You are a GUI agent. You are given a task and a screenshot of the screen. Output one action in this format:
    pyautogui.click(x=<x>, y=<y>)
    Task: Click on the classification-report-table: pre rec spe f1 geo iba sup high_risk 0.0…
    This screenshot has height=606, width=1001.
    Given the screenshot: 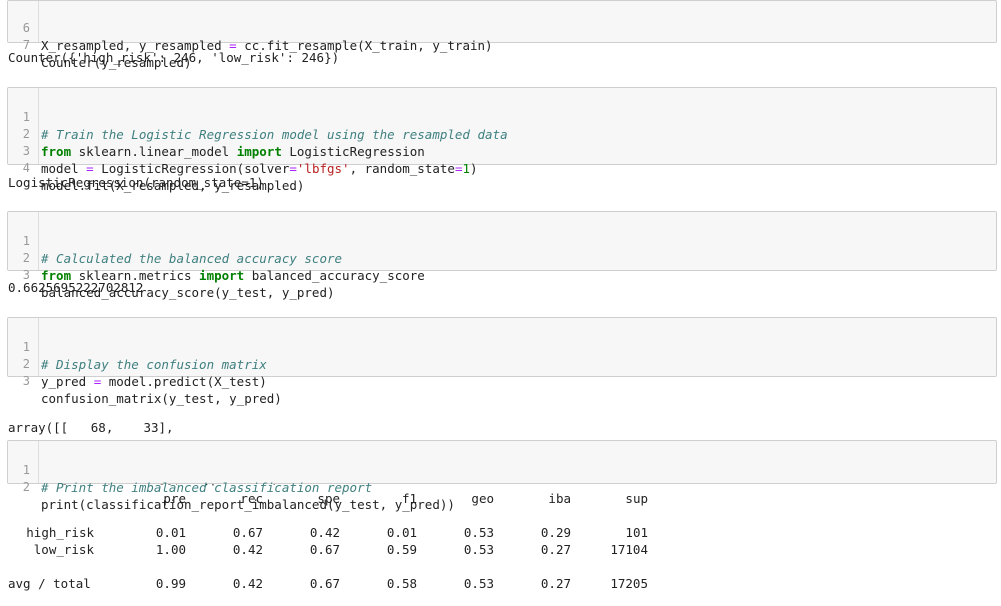 What is the action you would take?
    pyautogui.click(x=328, y=541)
    